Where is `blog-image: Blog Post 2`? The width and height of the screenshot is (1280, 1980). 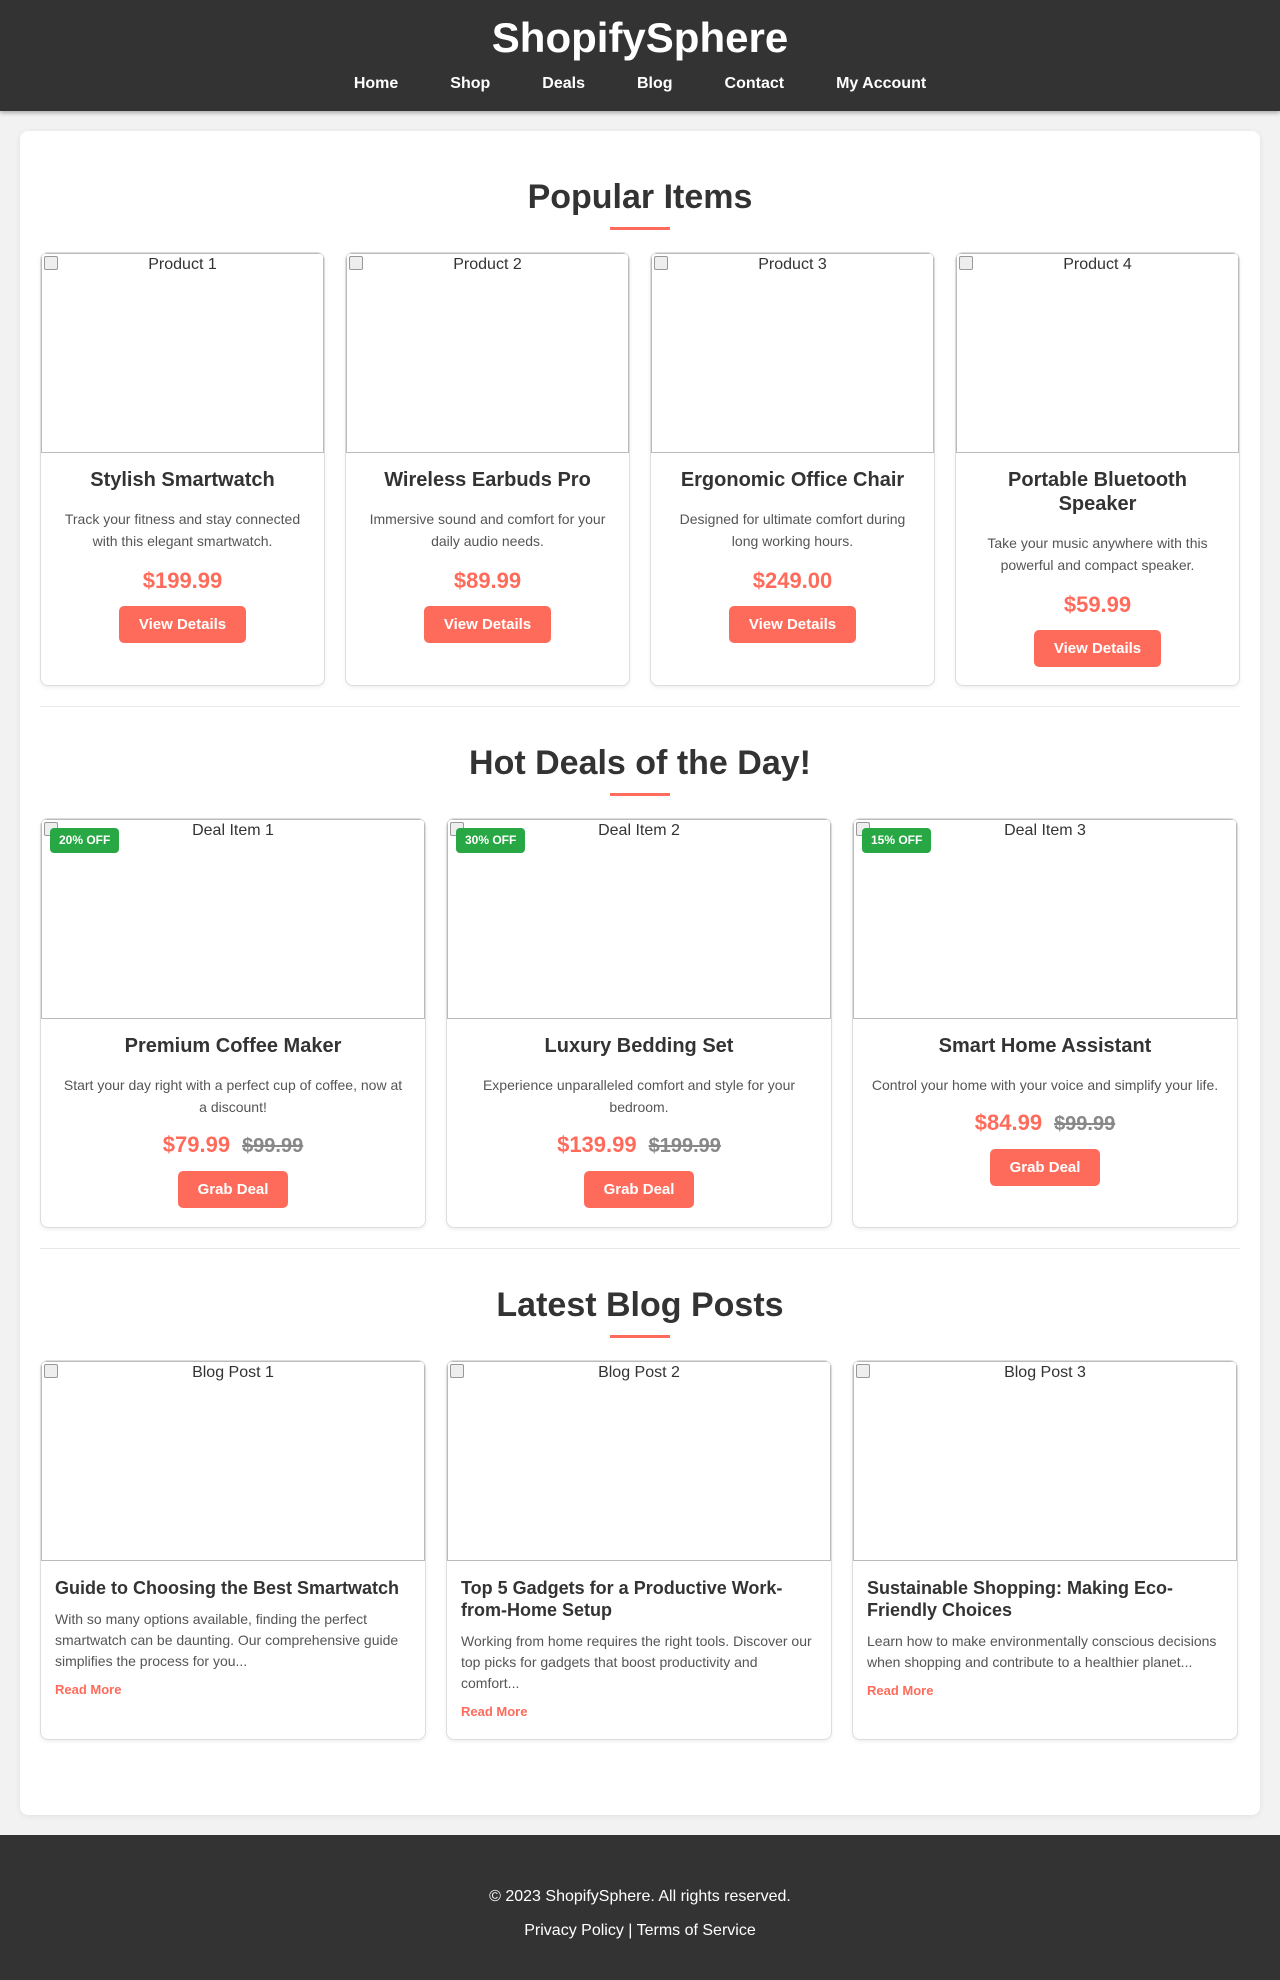
blog-image: Blog Post 2 is located at coordinates (639, 1461).